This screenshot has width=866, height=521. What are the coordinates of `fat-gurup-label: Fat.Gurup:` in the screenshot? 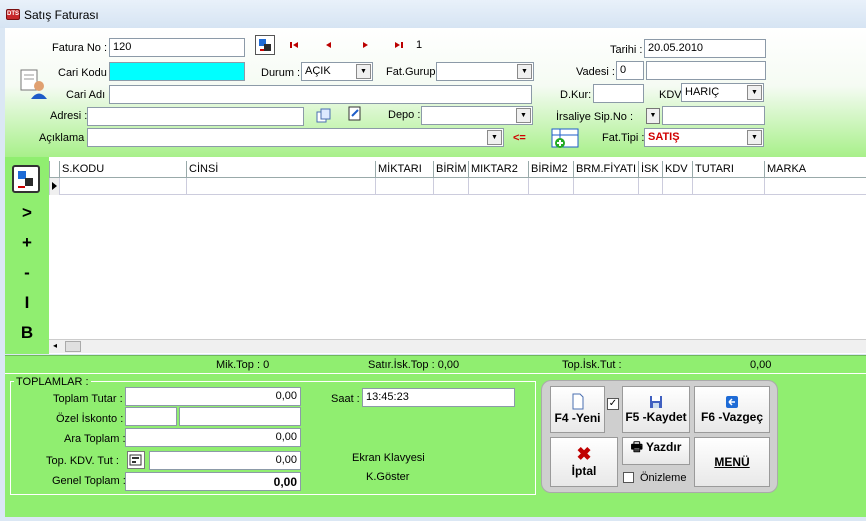 It's located at (412, 72).